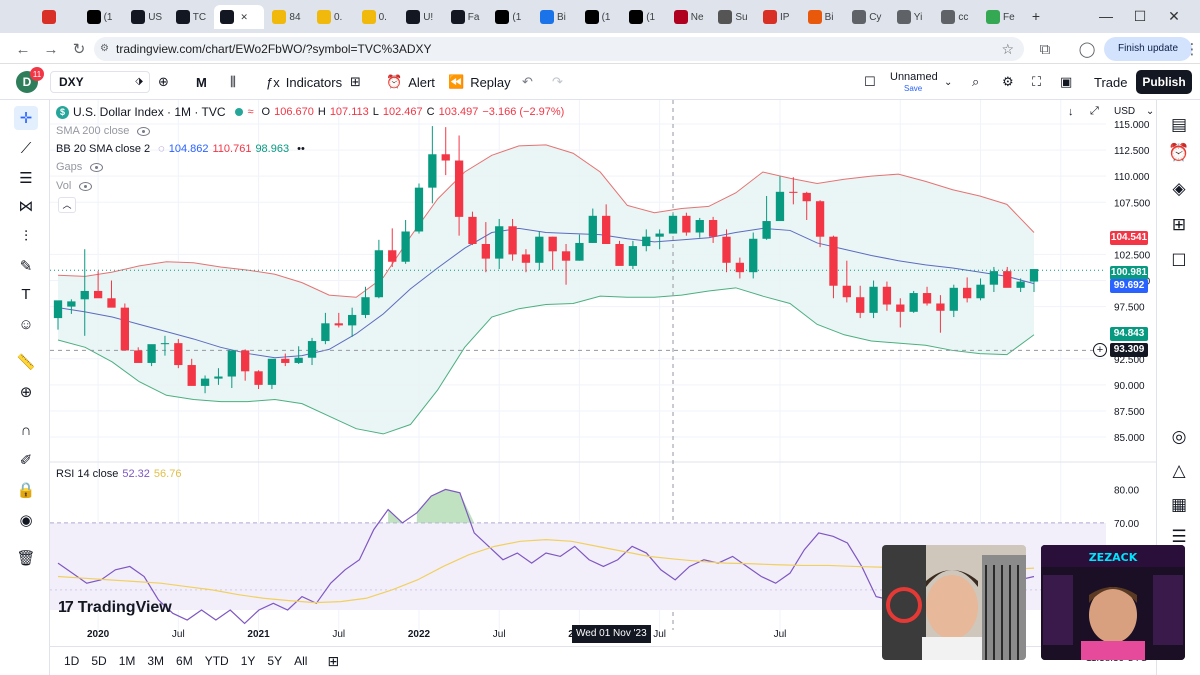  What do you see at coordinates (527, 82) in the screenshot?
I see `undo-icon: ↶` at bounding box center [527, 82].